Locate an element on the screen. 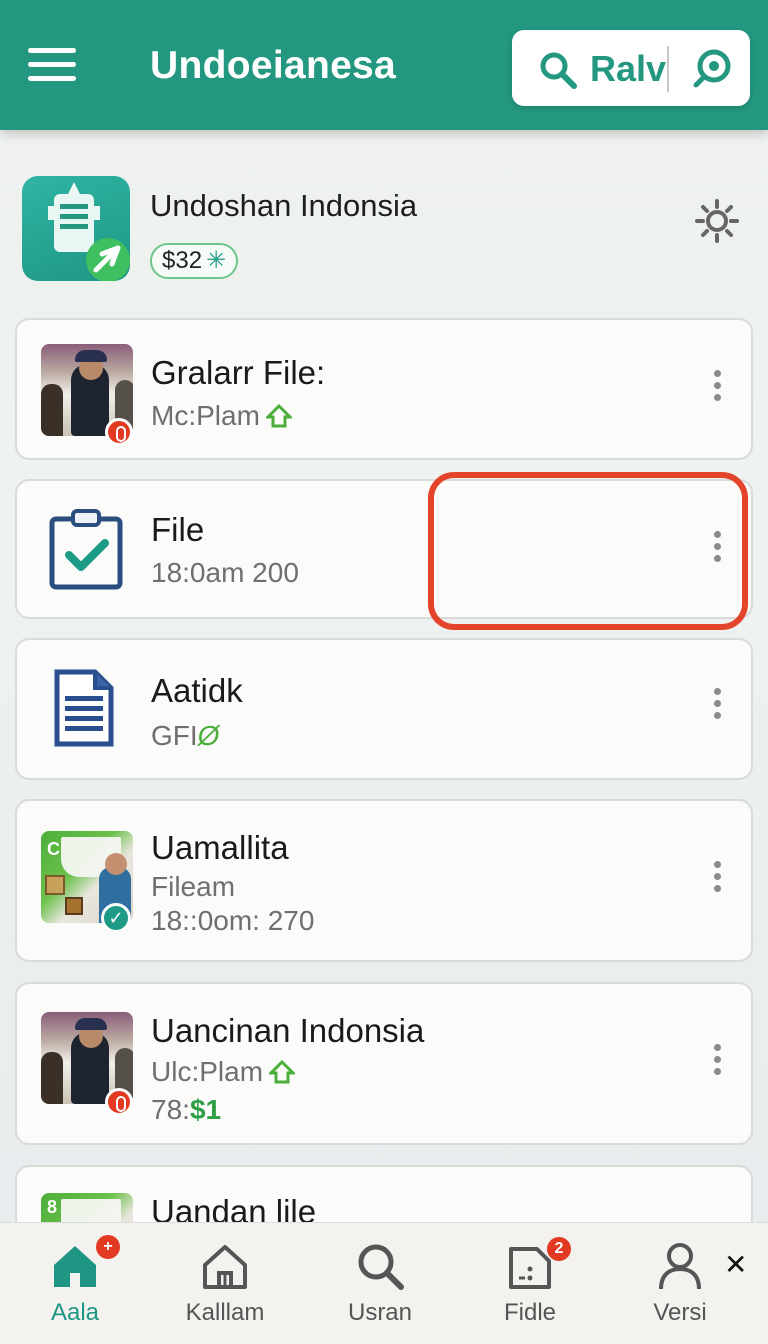 The height and width of the screenshot is (1344, 768). close-icon: ✕ is located at coordinates (735, 1264).